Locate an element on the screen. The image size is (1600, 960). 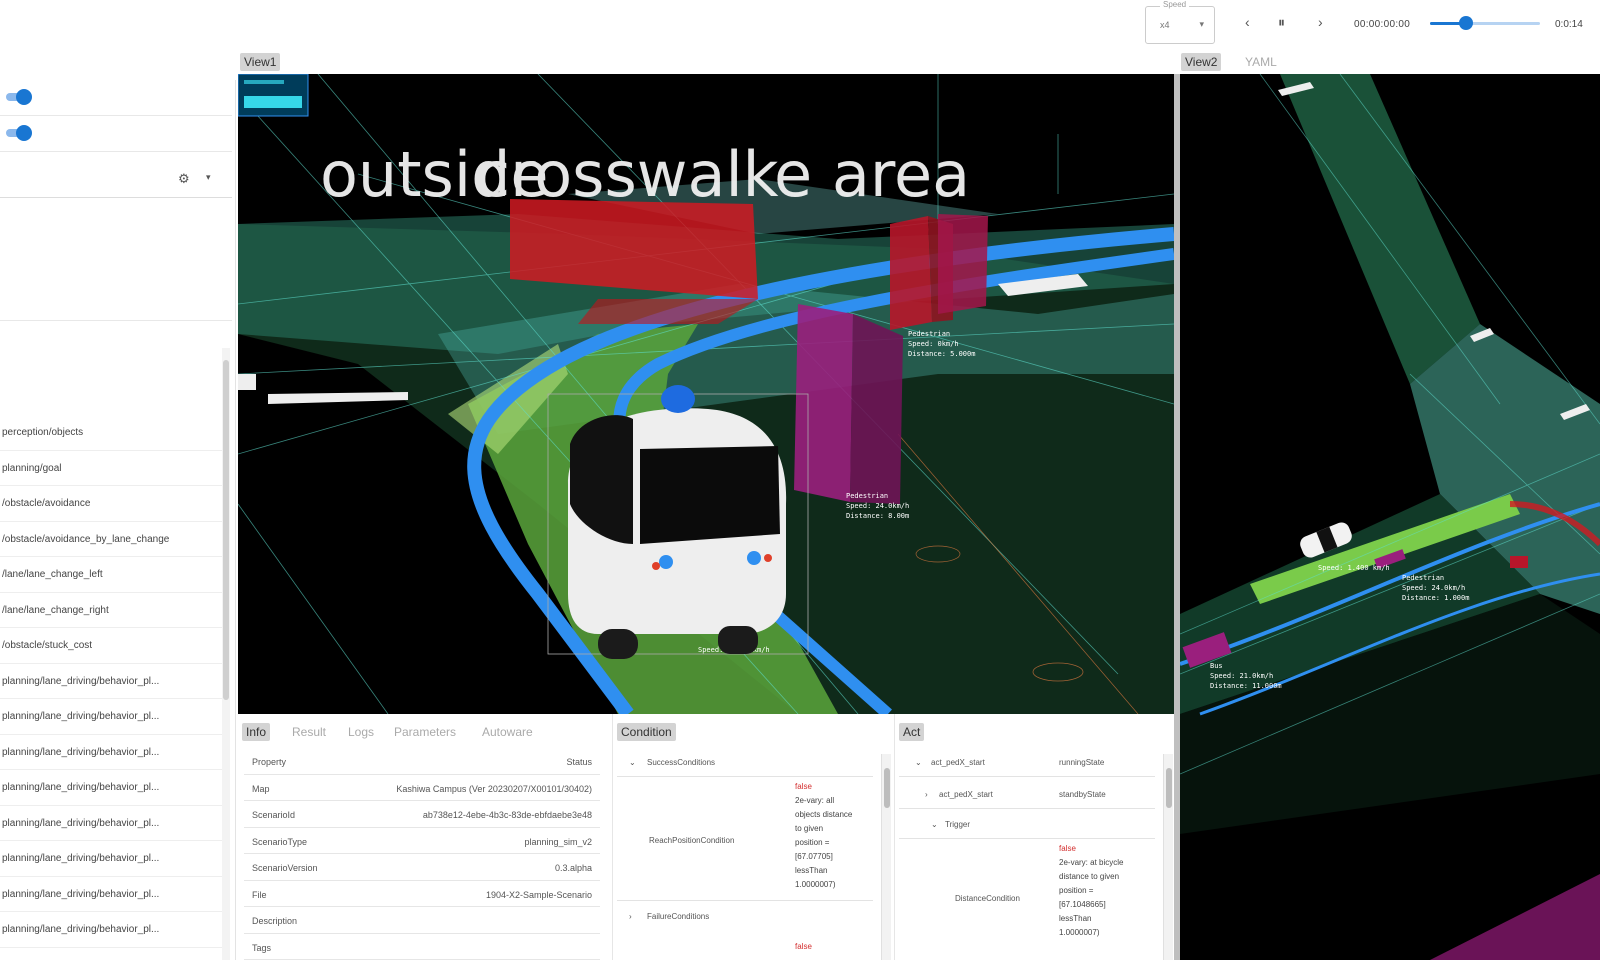
timeline-slider-thumb is located at coordinates (1466, 23).